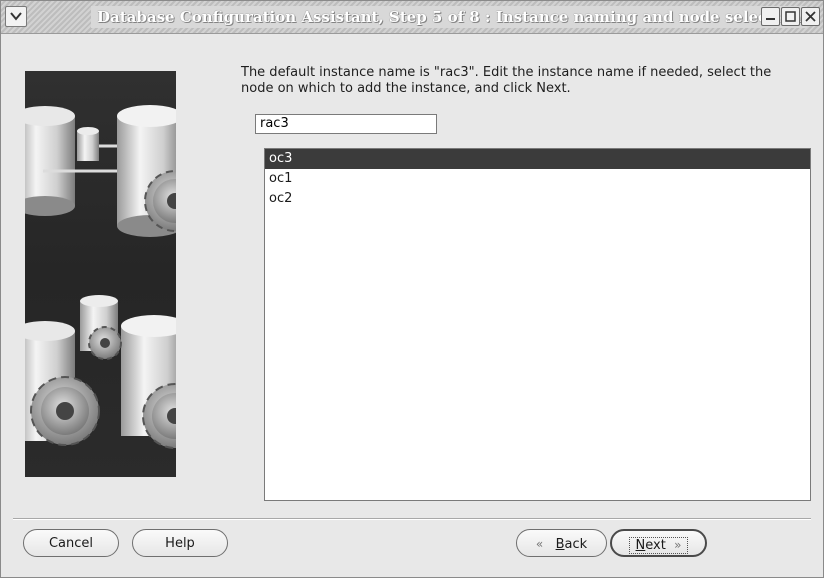  I want to click on close-icon, so click(810, 16).